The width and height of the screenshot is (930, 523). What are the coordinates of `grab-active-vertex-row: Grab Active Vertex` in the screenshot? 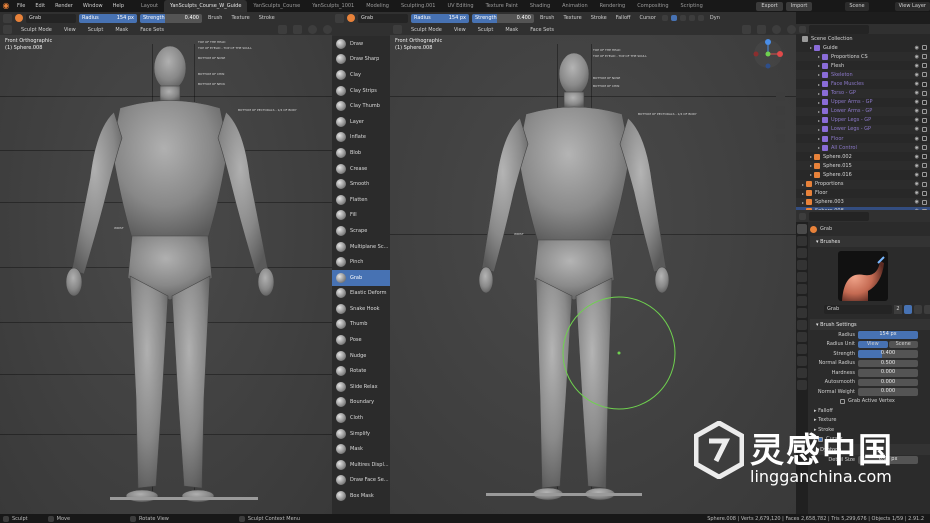 It's located at (870, 402).